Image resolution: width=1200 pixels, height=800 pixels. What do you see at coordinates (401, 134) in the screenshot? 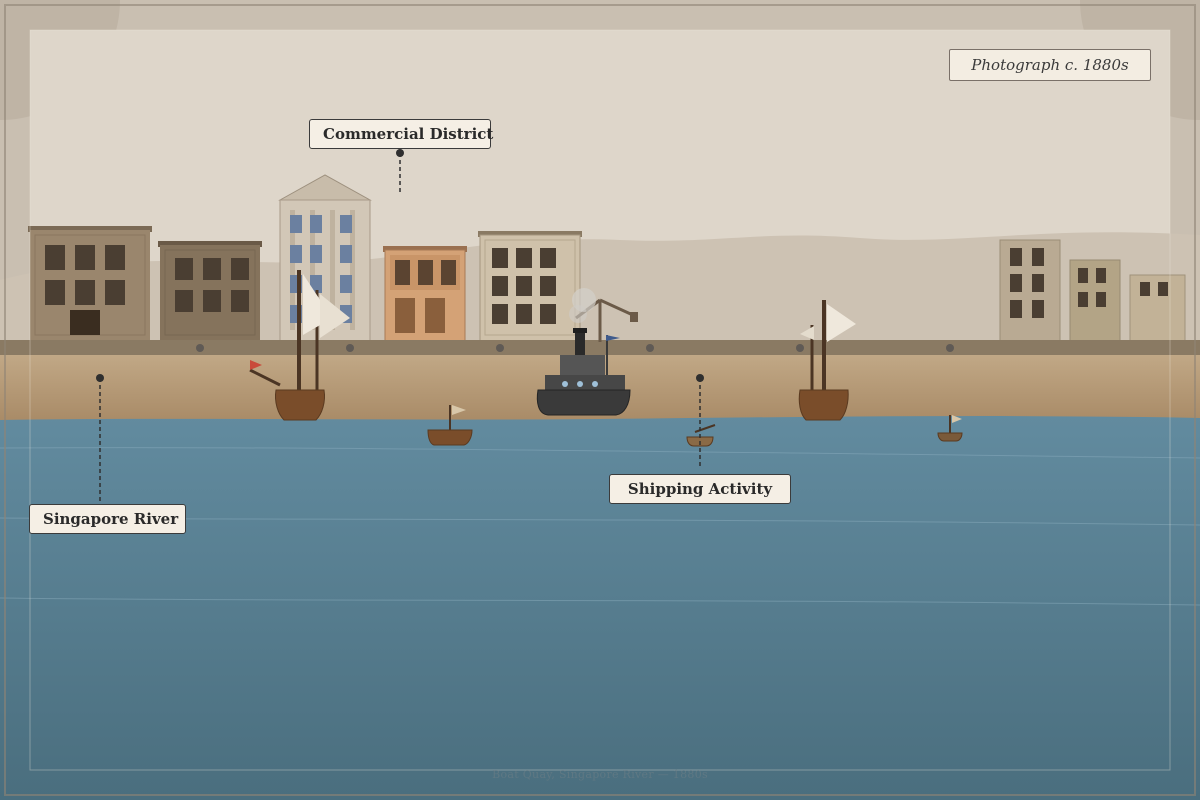
I see `label-commercial-district: Commercial District` at bounding box center [401, 134].